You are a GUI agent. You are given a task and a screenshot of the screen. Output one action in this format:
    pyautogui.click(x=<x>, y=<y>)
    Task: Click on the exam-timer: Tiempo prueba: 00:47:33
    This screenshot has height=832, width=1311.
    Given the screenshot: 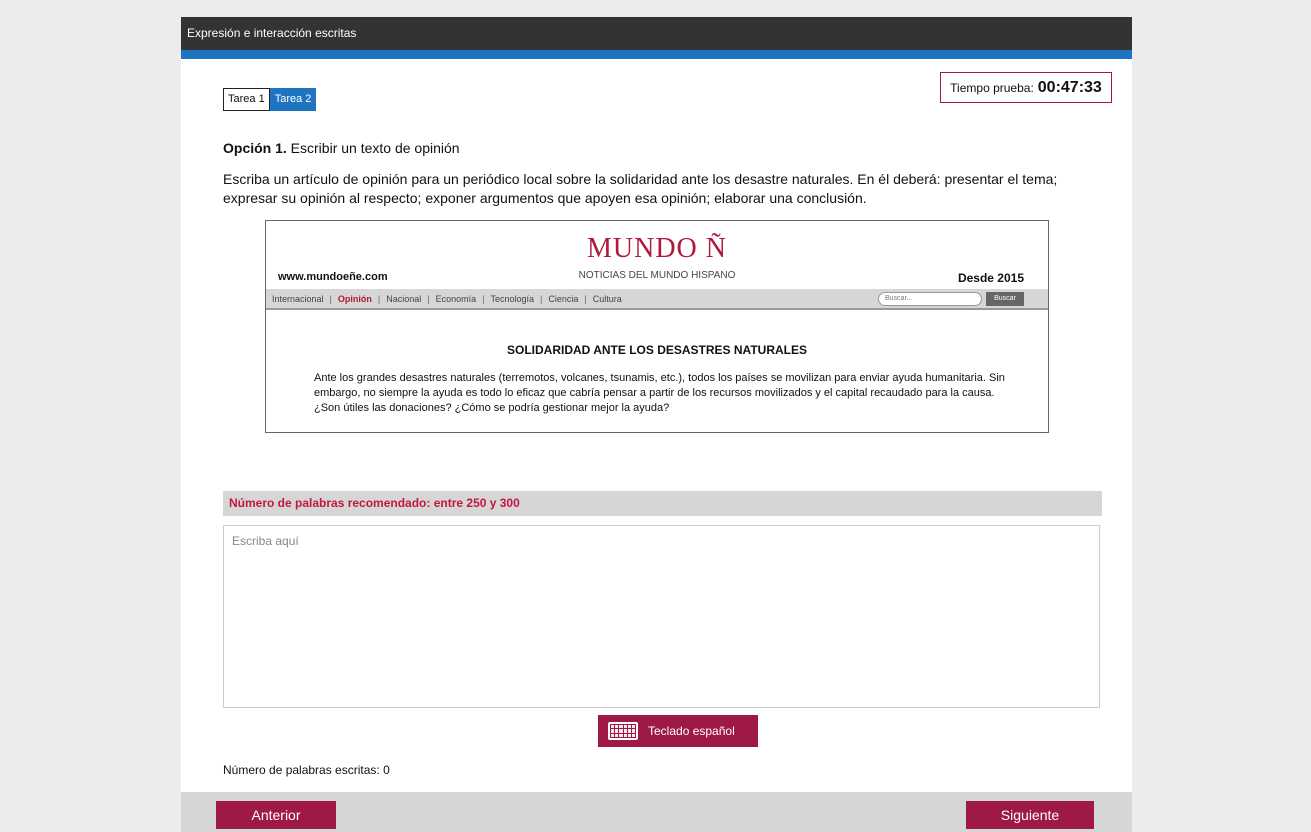 What is the action you would take?
    pyautogui.click(x=1026, y=87)
    